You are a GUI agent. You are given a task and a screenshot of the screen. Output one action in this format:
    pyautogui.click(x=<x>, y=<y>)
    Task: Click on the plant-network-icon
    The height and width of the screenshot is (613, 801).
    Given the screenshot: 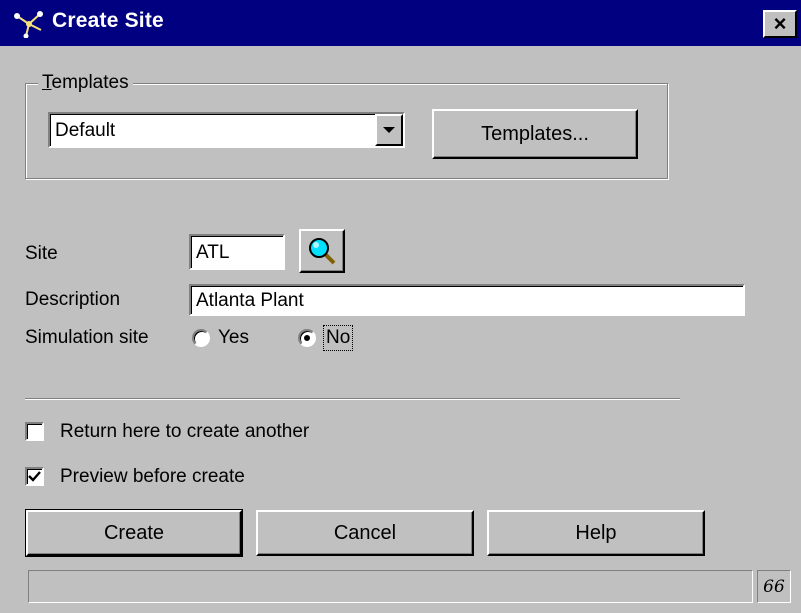 What is the action you would take?
    pyautogui.click(x=28, y=24)
    